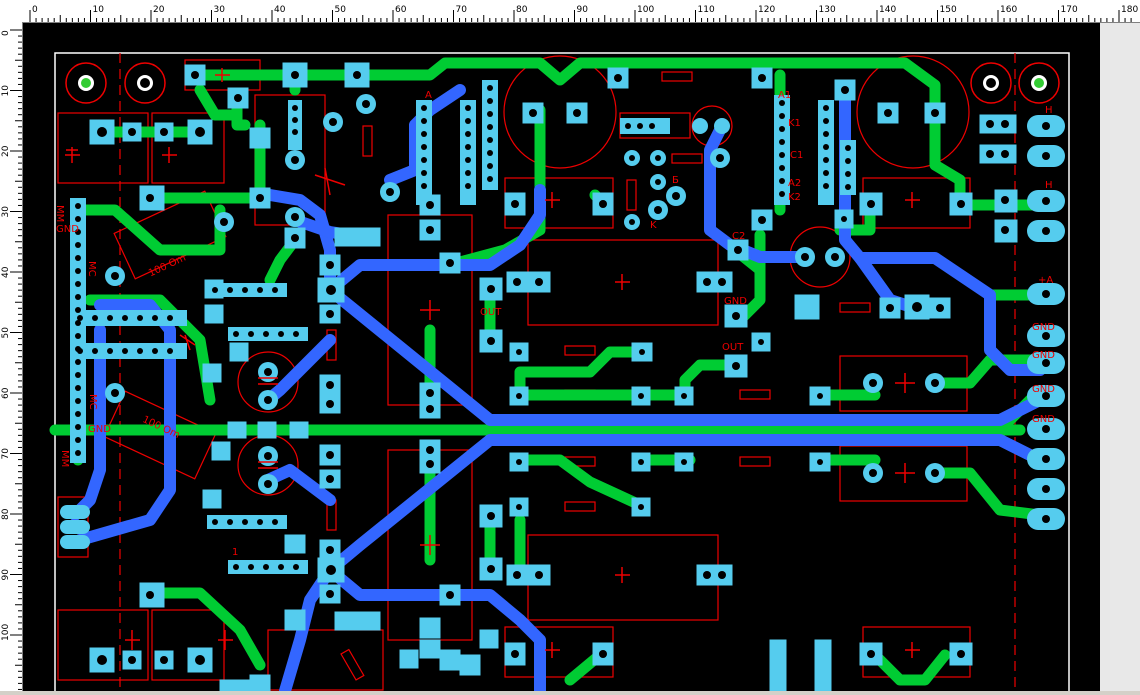 The image size is (1140, 695). I want to click on vertical-ruler: 0 10 20 30 40 50 60 70 80 90 100, so click(11, 356).